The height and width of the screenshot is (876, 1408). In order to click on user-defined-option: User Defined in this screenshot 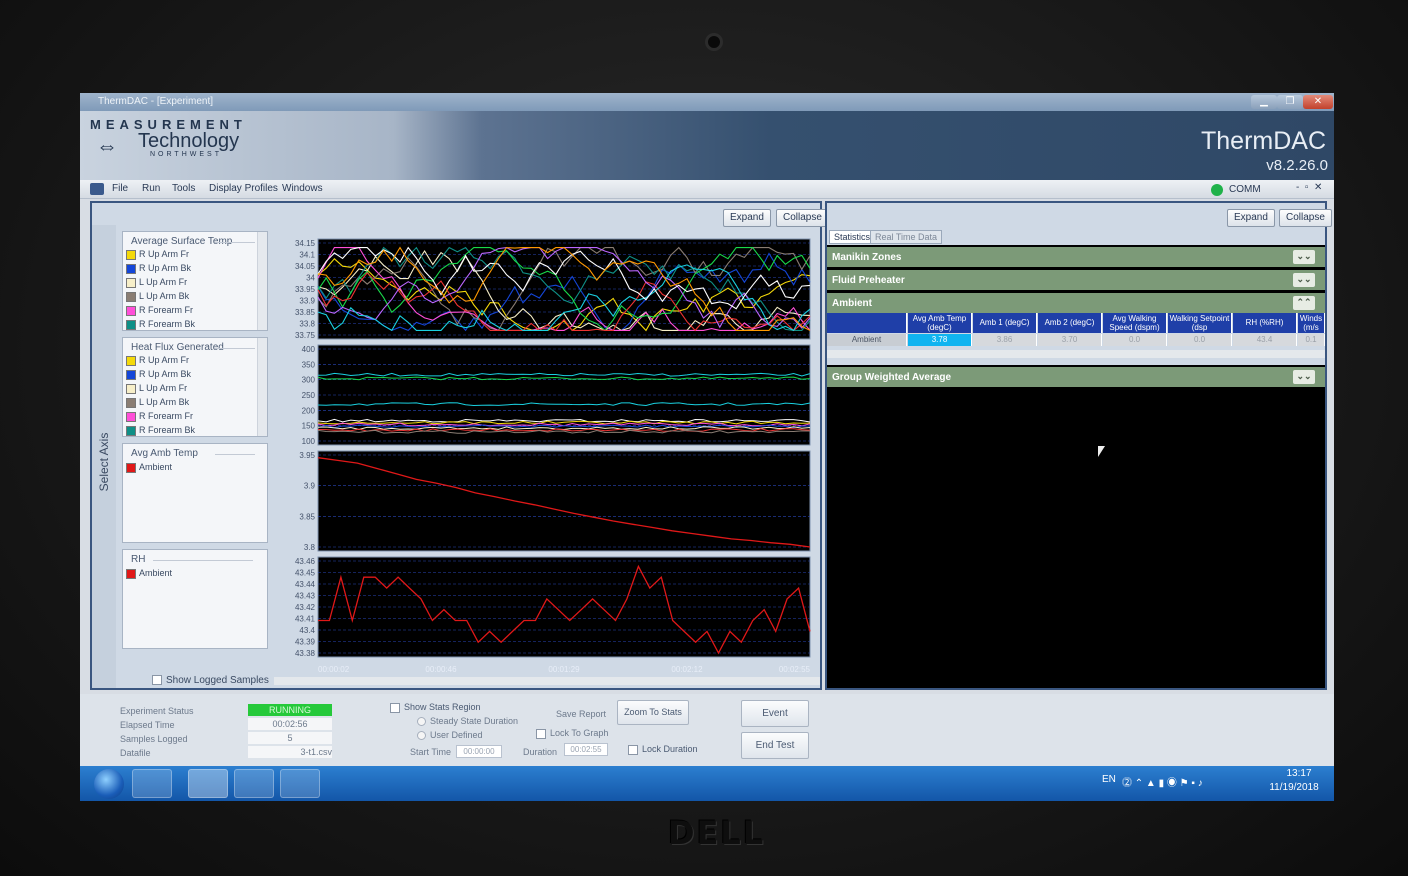, I will do `click(450, 735)`.